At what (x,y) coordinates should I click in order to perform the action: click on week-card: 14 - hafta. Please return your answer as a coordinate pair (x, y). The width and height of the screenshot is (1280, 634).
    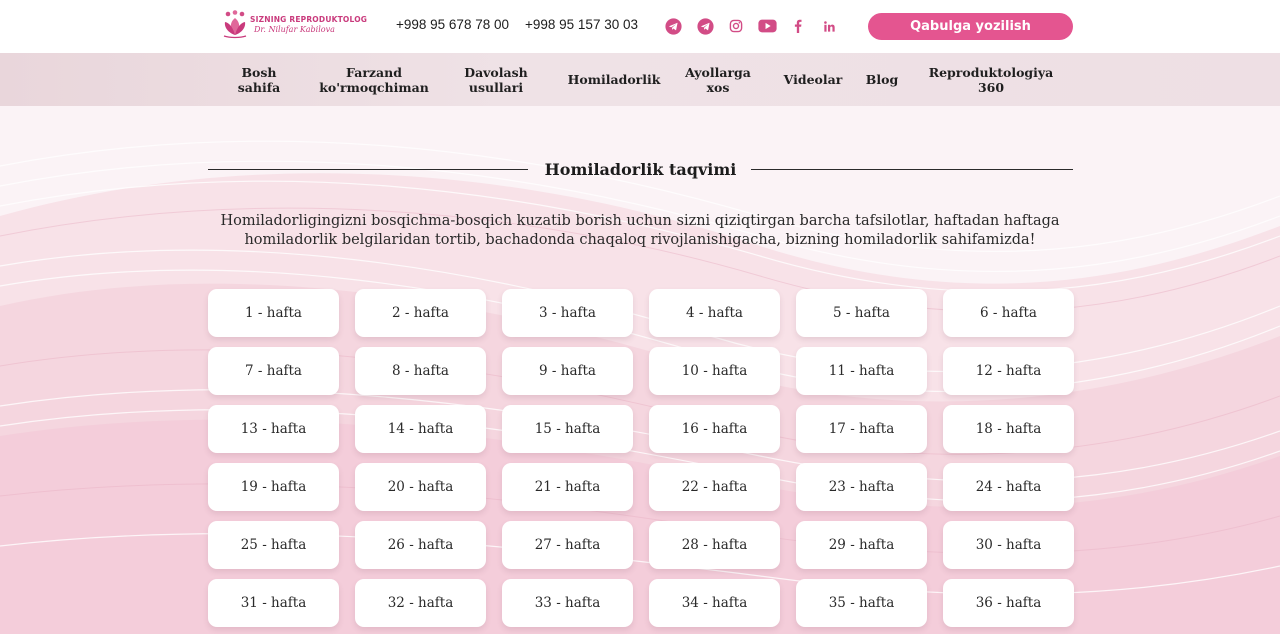
    Looking at the image, I should click on (420, 429).